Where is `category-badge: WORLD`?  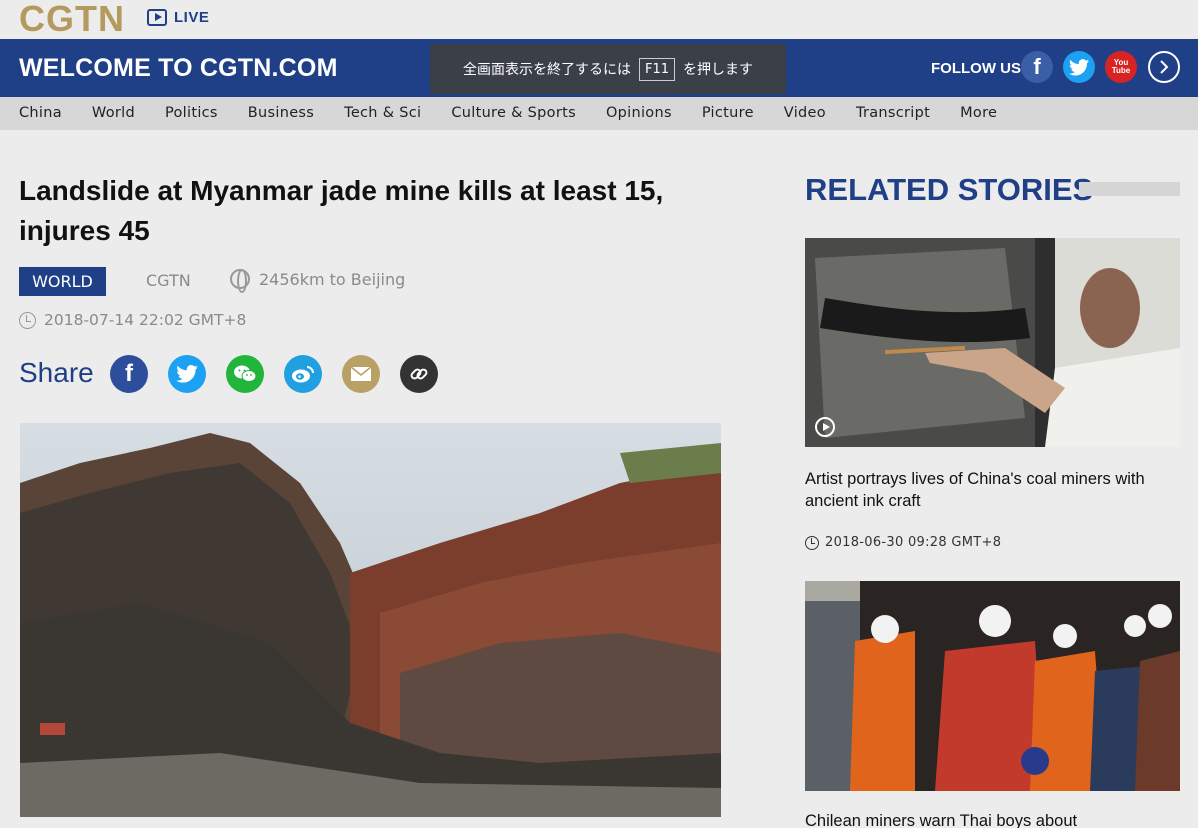
category-badge: WORLD is located at coordinates (62, 281).